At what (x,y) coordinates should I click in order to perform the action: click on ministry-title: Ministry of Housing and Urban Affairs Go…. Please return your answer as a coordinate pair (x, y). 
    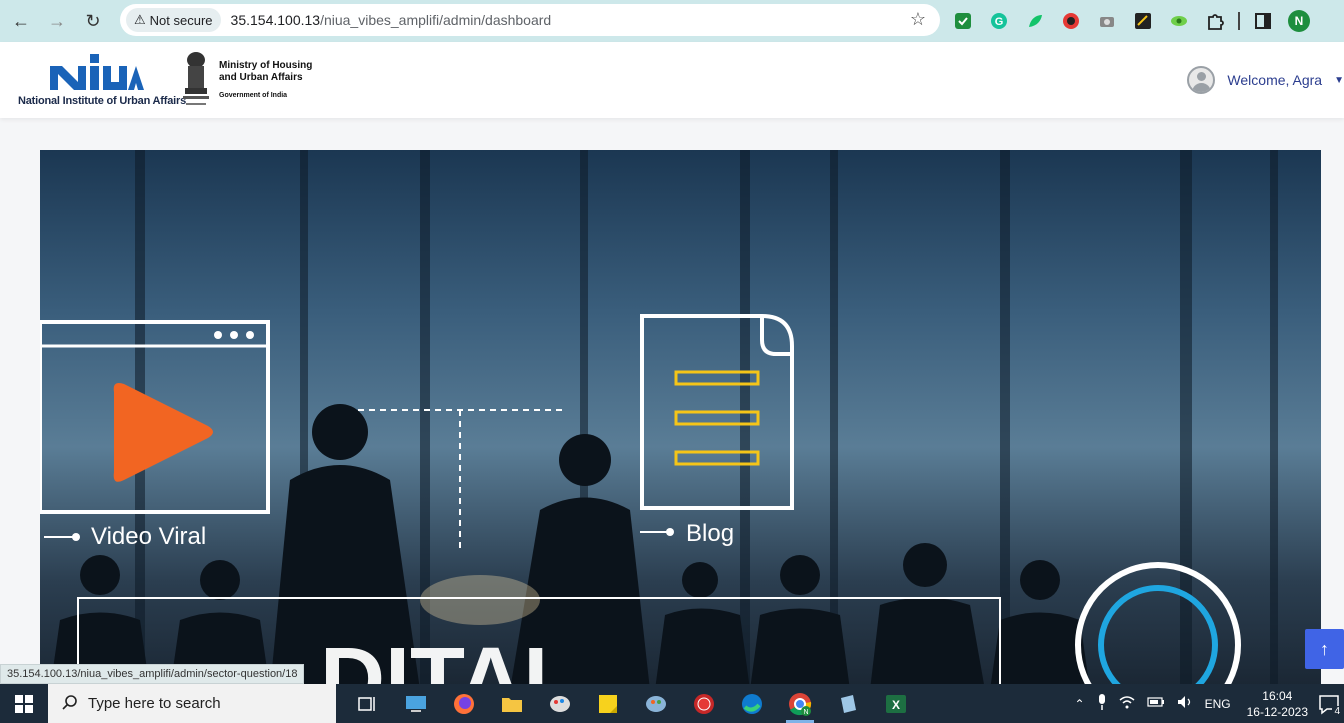
    Looking at the image, I should click on (265, 81).